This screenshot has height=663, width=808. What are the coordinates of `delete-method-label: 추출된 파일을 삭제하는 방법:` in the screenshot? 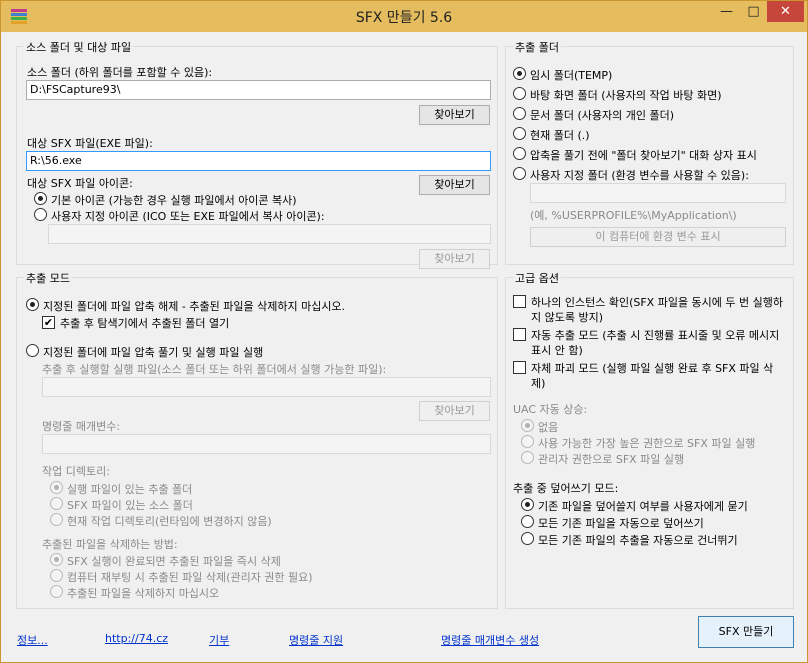 It's located at (110, 544).